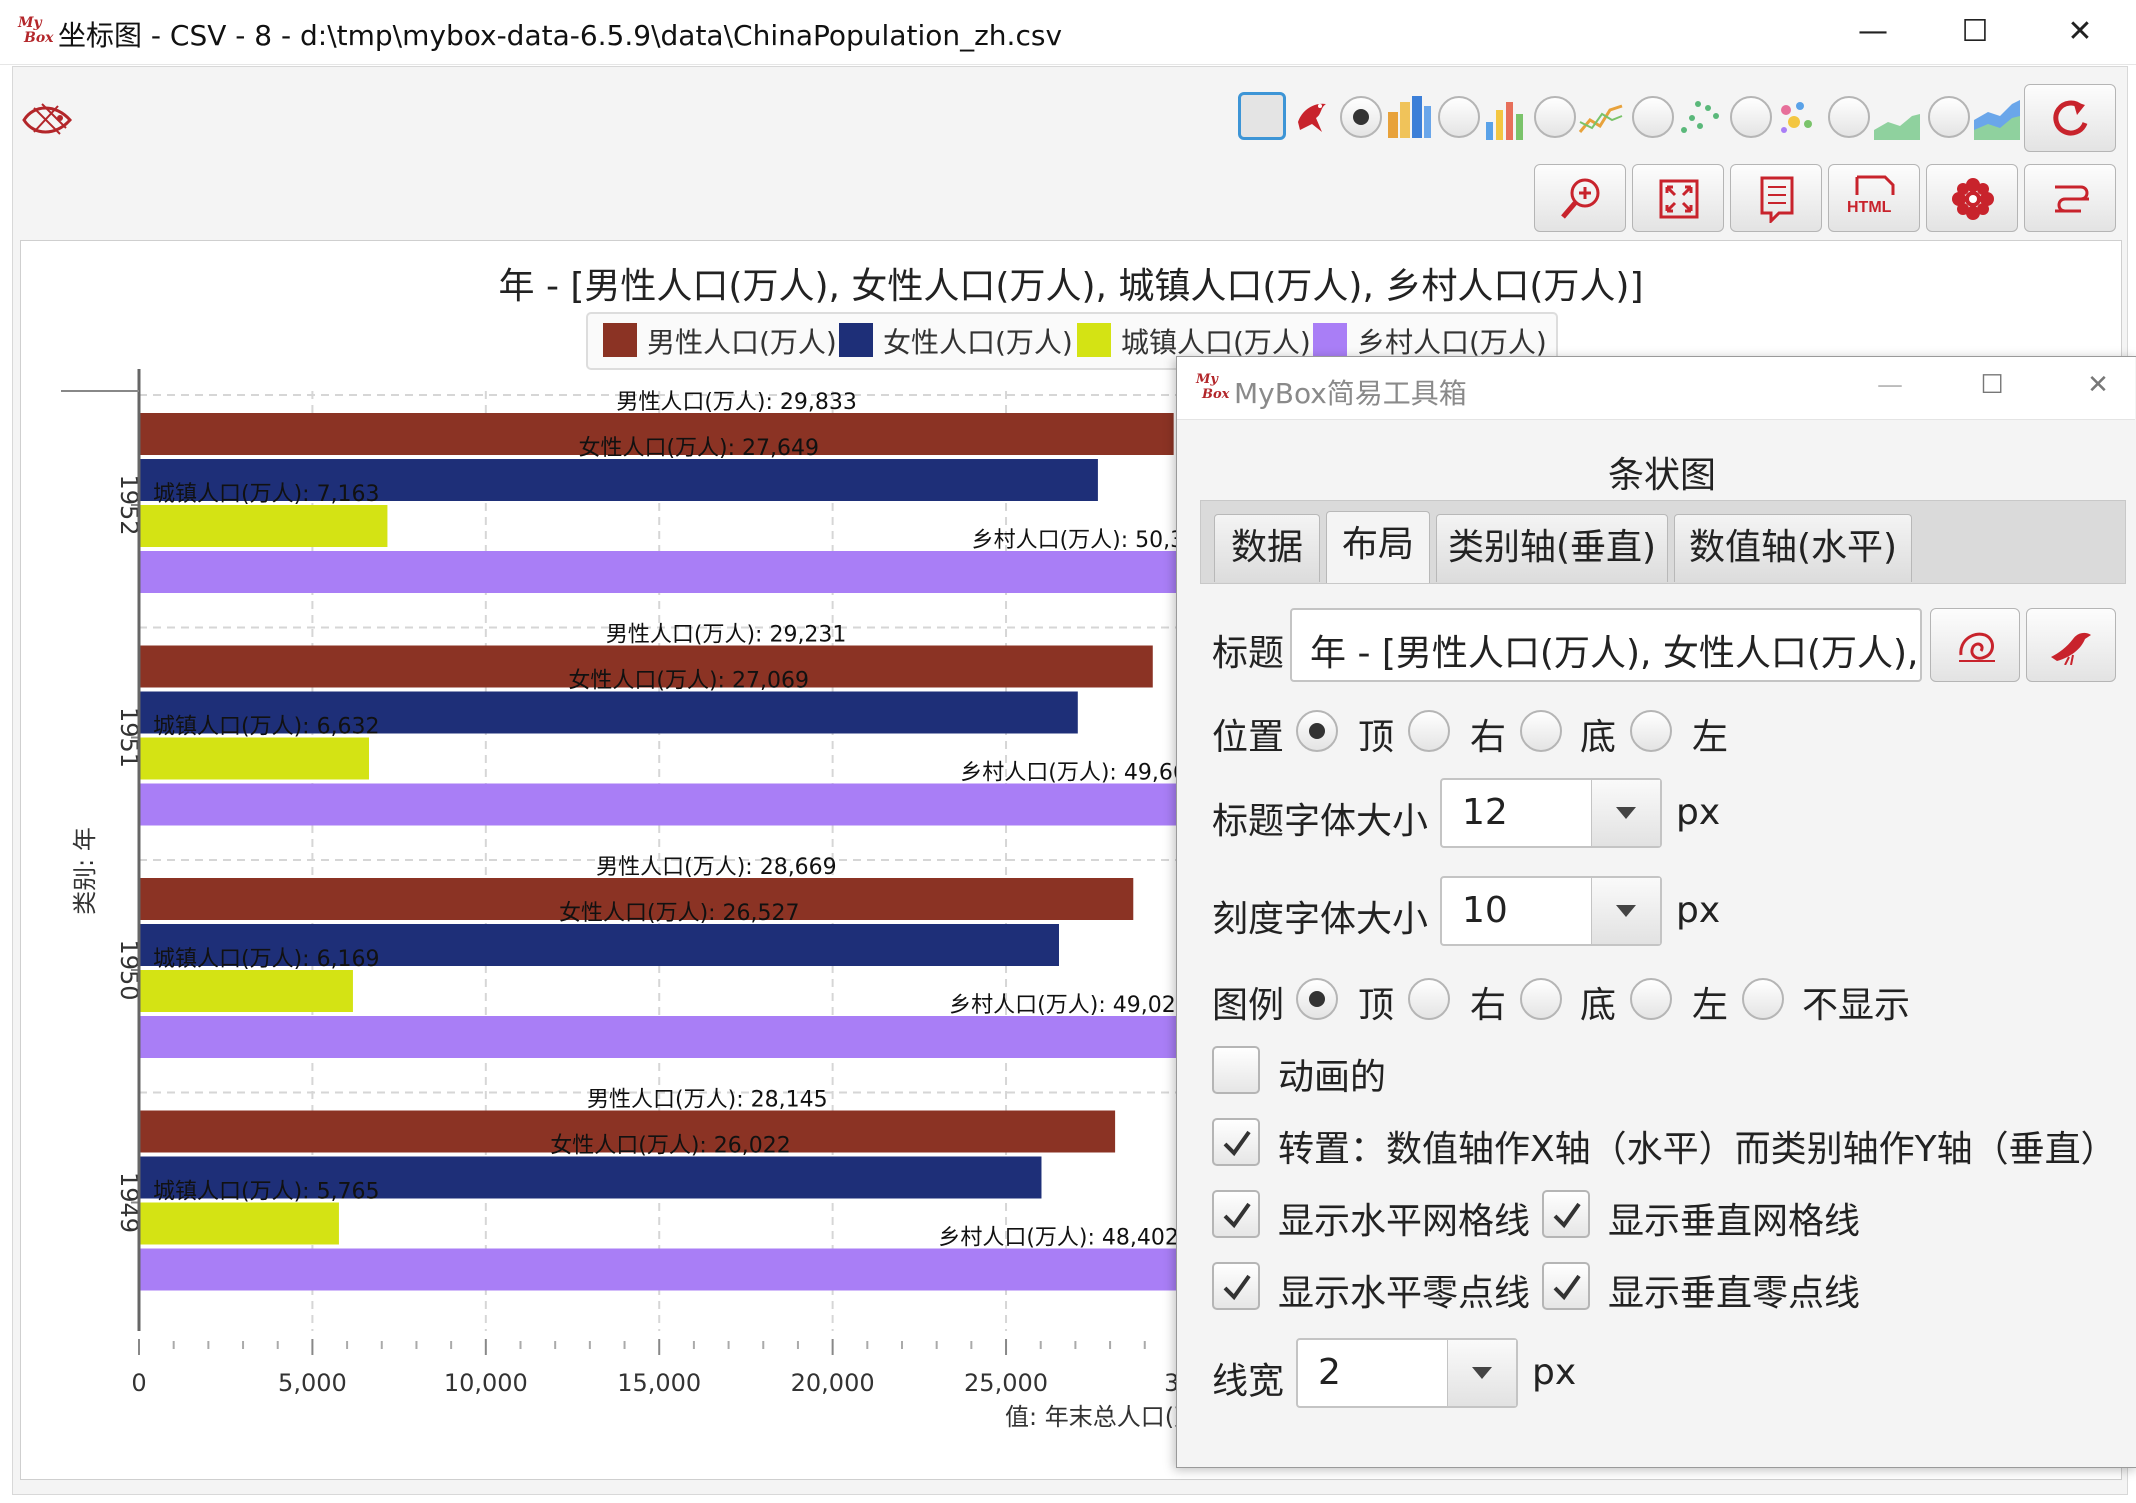  Describe the element at coordinates (1874, 198) in the screenshot. I see `html-export-button: HTML` at that location.